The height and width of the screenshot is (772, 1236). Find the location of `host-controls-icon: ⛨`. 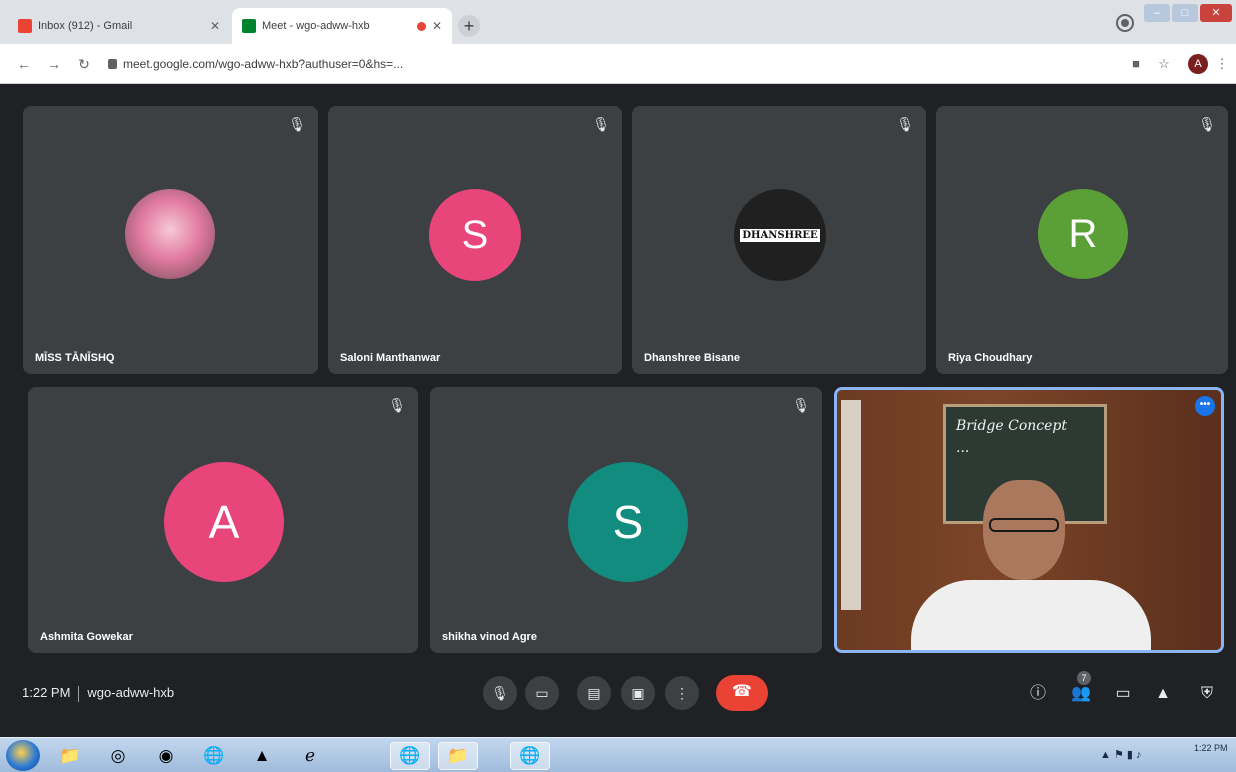

host-controls-icon: ⛨ is located at coordinates (1207, 694).